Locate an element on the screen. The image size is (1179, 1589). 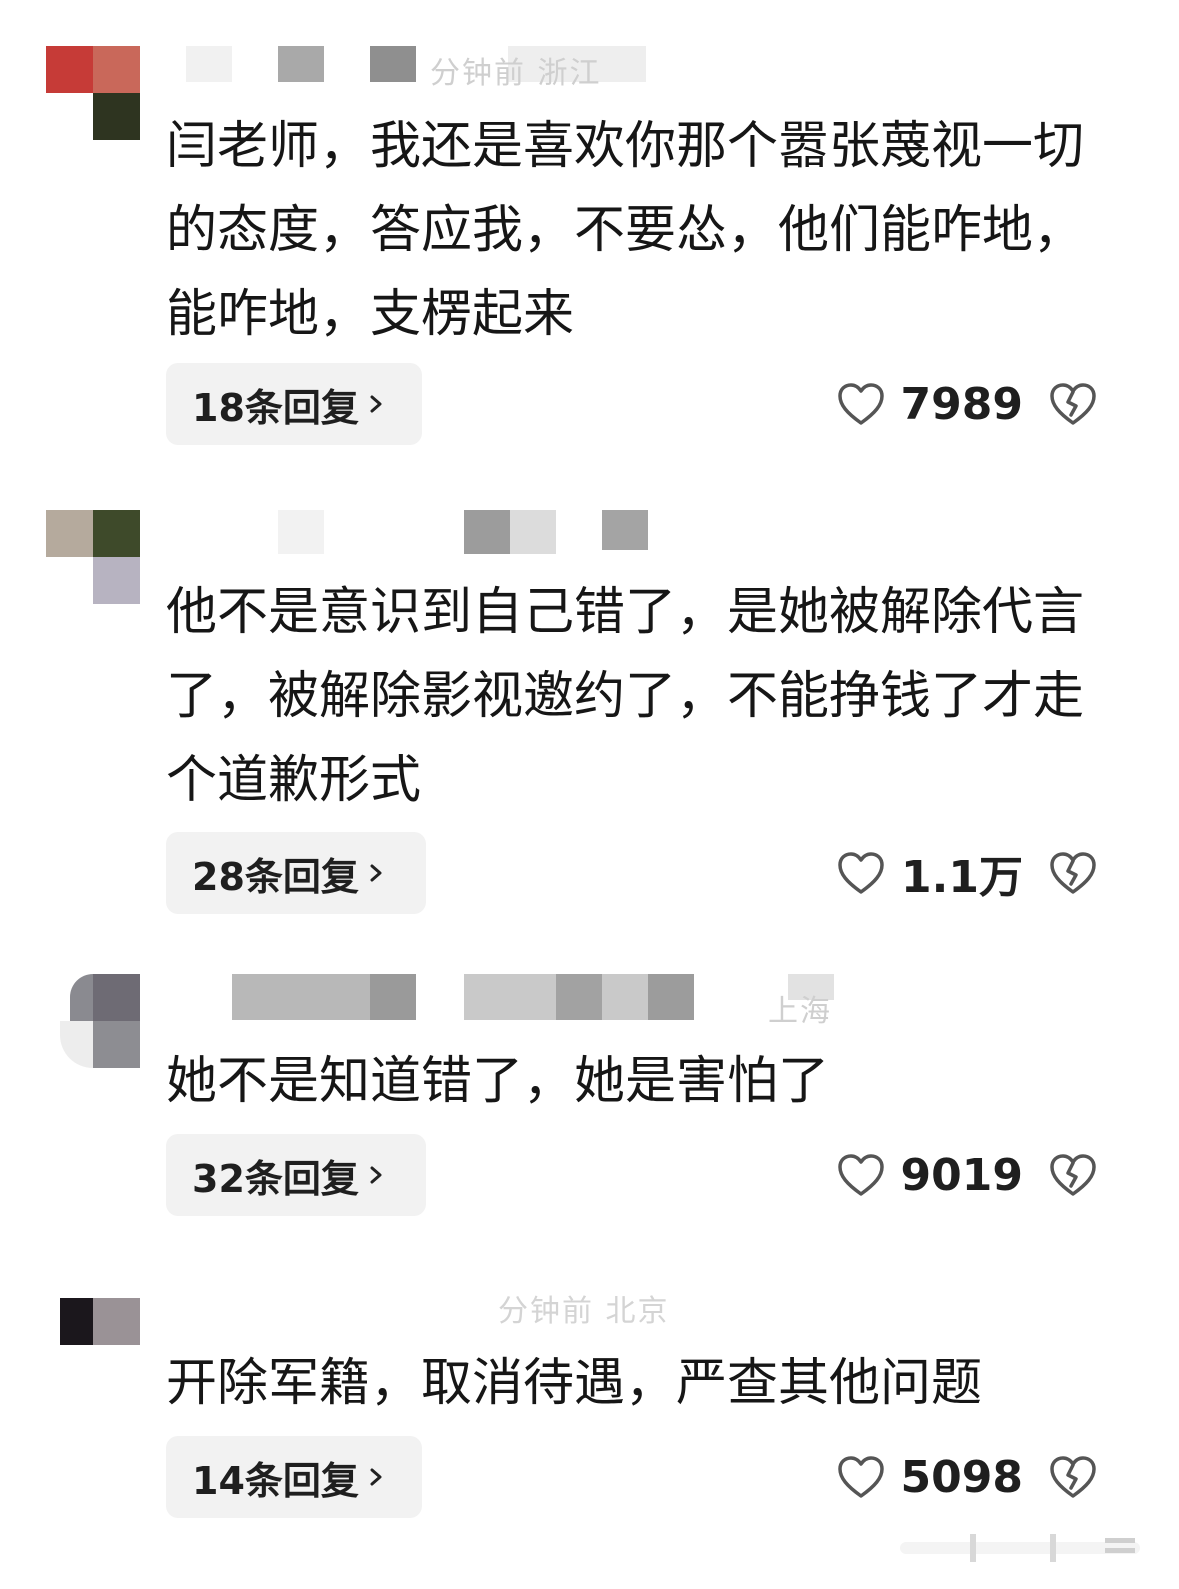
like-group: 9019 is located at coordinates (967, 1175).